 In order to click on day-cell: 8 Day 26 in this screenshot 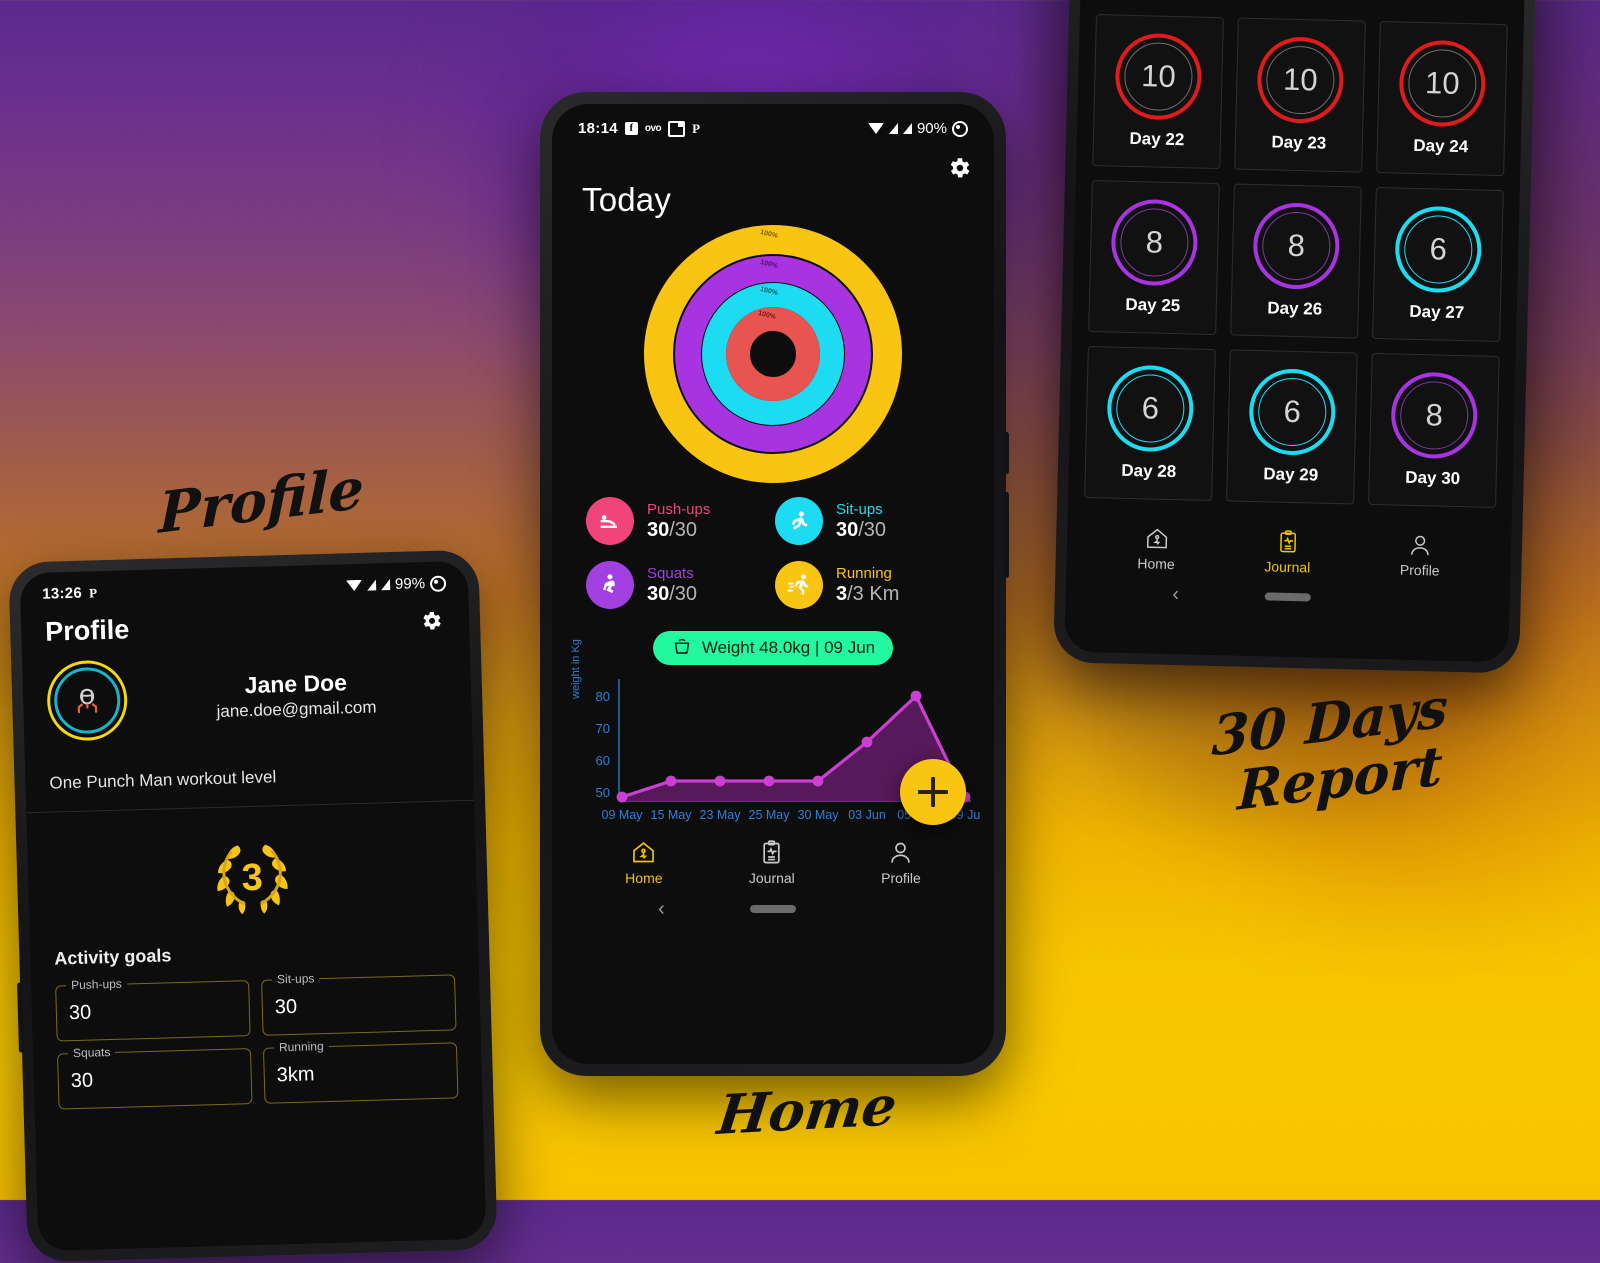, I will do `click(1296, 261)`.